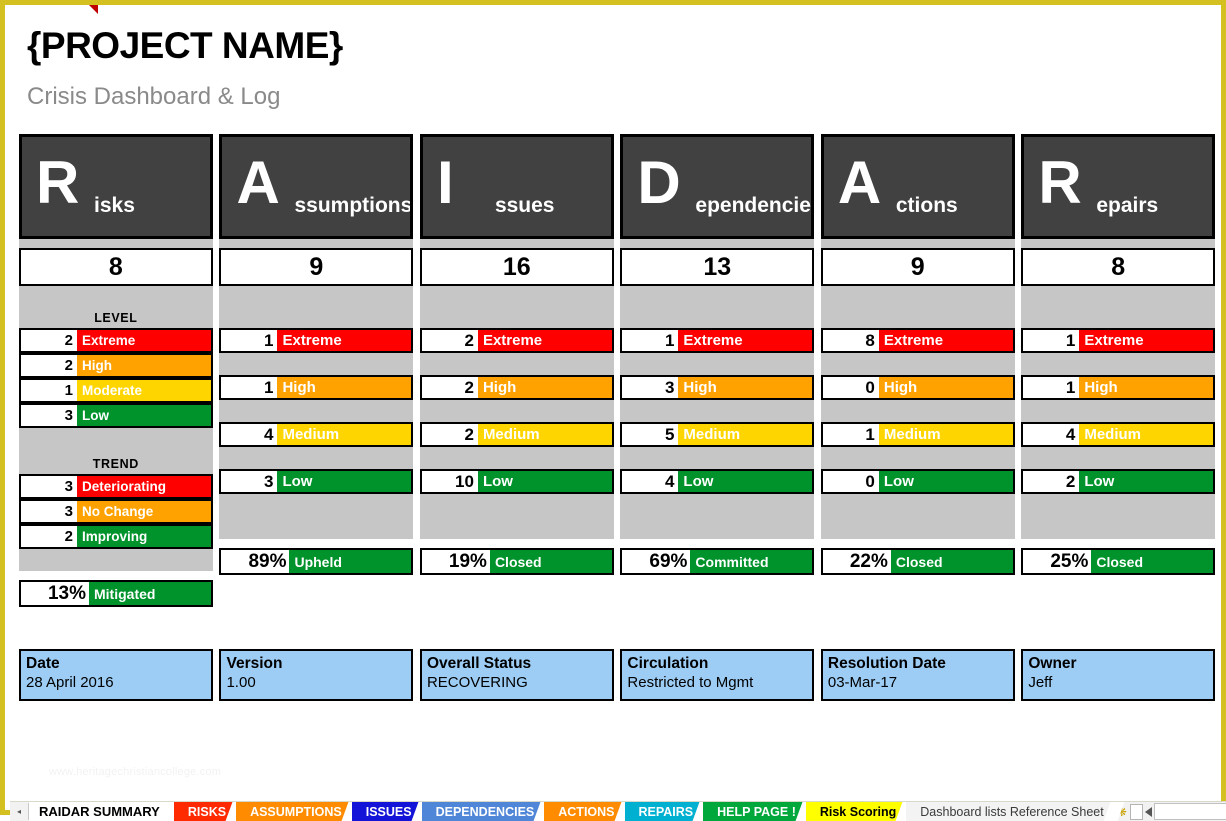 The width and height of the screenshot is (1226, 821). What do you see at coordinates (1136, 811) in the screenshot?
I see `scroll-split-handle` at bounding box center [1136, 811].